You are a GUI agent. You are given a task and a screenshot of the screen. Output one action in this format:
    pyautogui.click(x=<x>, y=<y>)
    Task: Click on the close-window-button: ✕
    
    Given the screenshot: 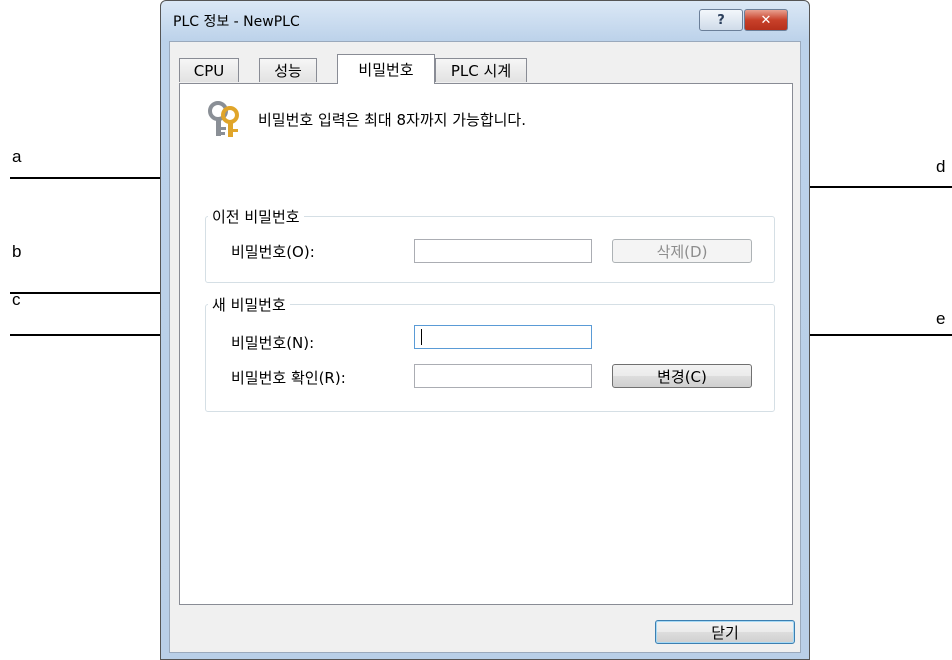 What is the action you would take?
    pyautogui.click(x=766, y=20)
    